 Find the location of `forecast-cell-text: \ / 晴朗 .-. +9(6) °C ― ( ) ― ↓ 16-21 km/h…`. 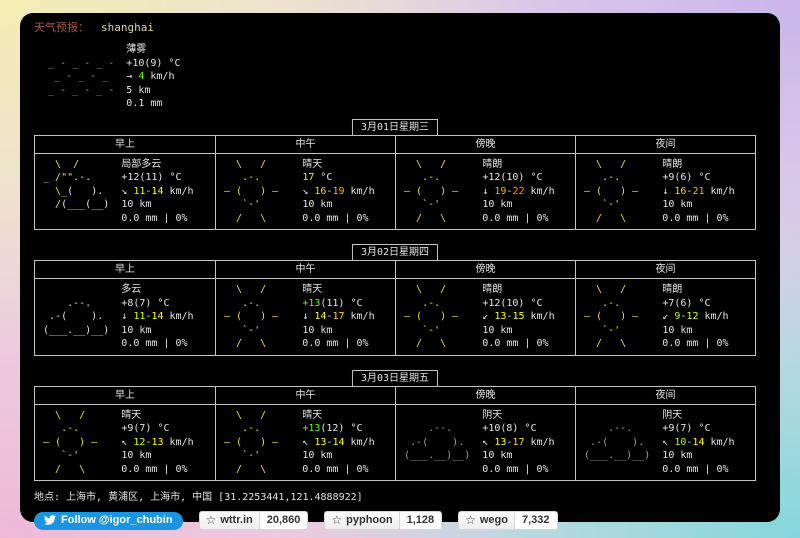

forecast-cell-text: \ / 晴朗 .-. +9(6) °C ― ( ) ― ↓ 16-21 km/h… is located at coordinates (656, 191).